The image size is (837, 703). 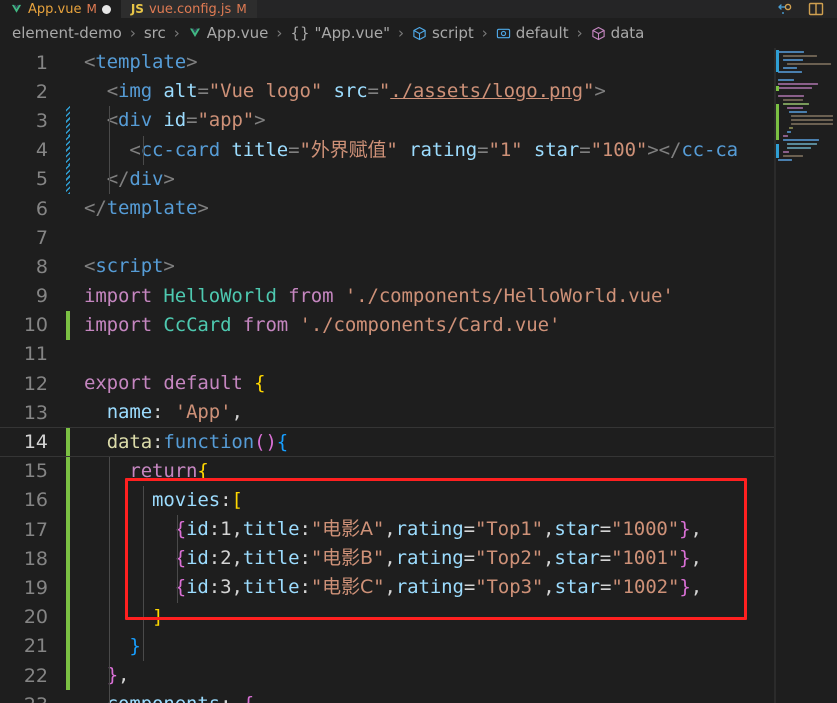 I want to click on code-line: 16 movies:[, so click(x=418, y=500).